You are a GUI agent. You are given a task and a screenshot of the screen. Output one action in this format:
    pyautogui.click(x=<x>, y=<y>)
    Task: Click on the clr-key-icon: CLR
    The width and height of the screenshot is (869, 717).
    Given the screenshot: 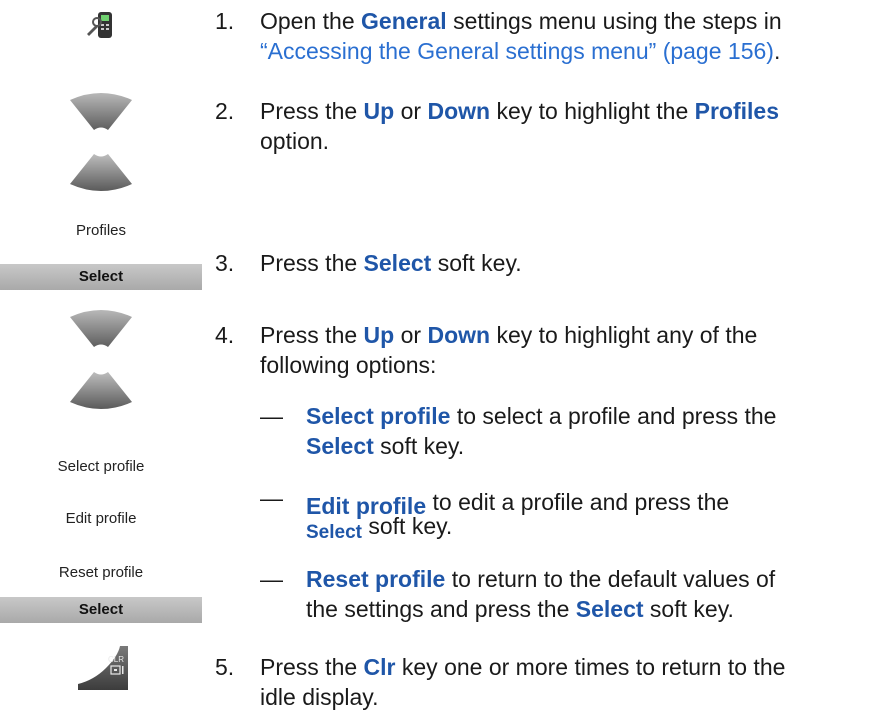 What is the action you would take?
    pyautogui.click(x=103, y=668)
    